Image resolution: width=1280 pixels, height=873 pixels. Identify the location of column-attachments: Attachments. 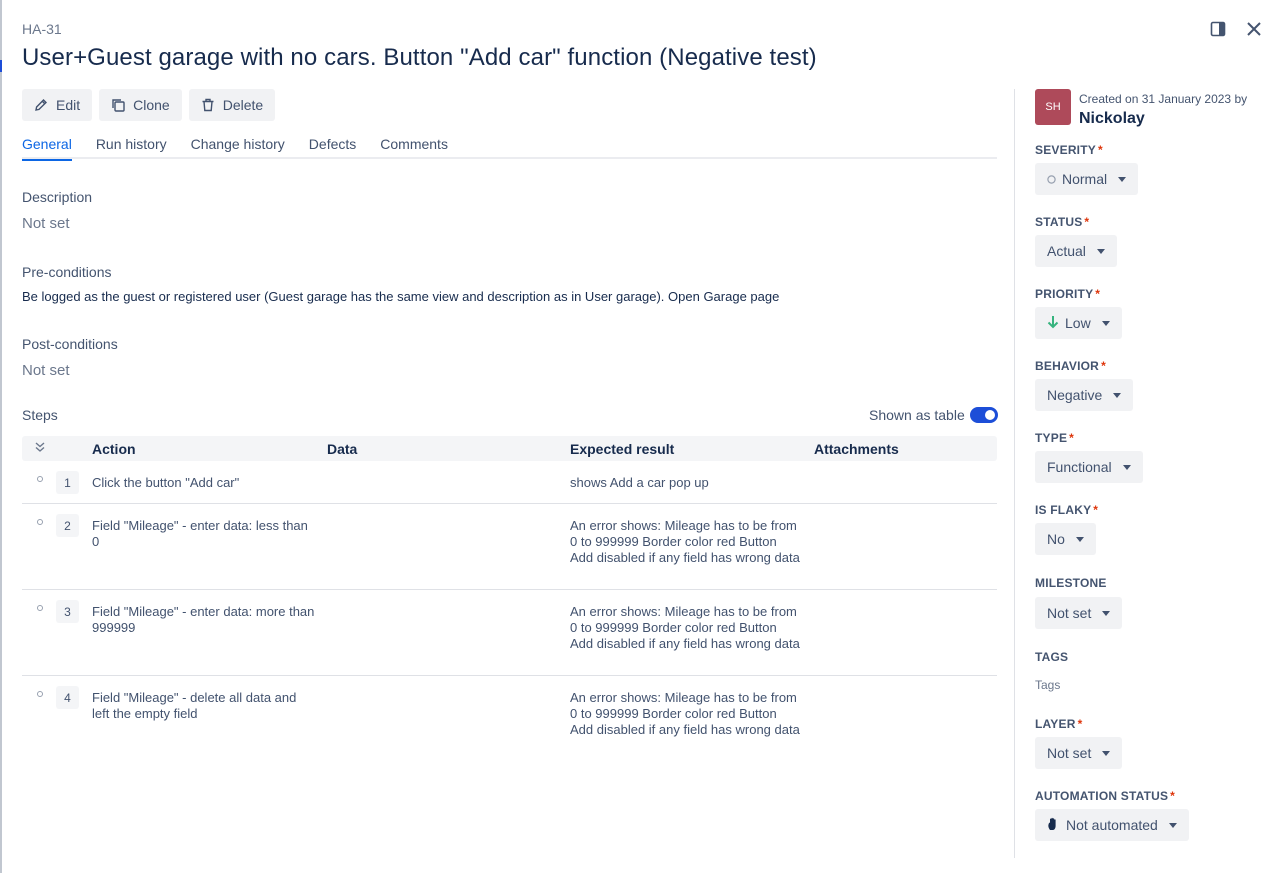
(856, 449).